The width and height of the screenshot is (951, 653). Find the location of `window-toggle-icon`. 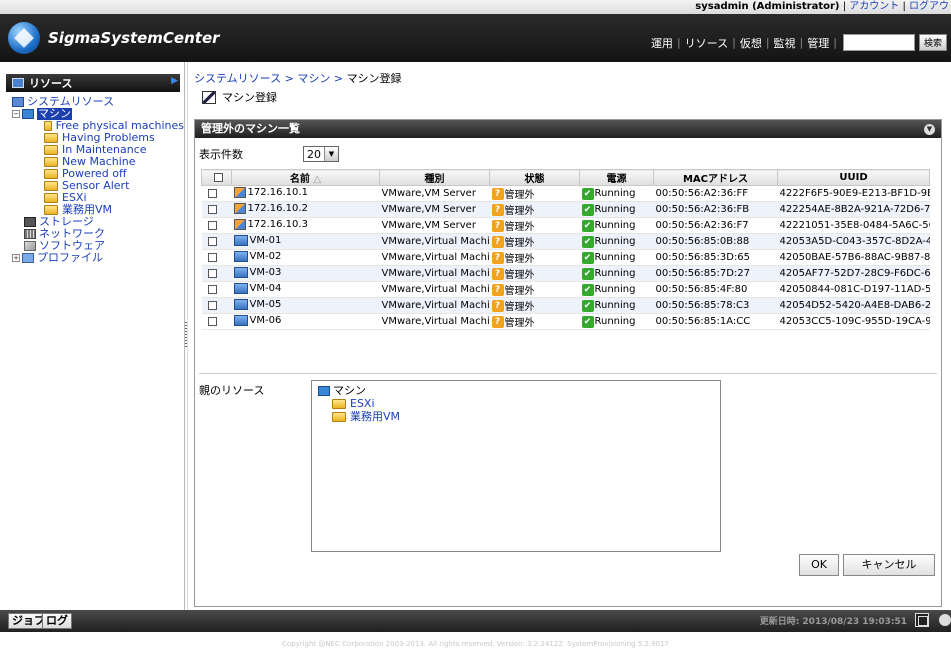

window-toggle-icon is located at coordinates (922, 620).